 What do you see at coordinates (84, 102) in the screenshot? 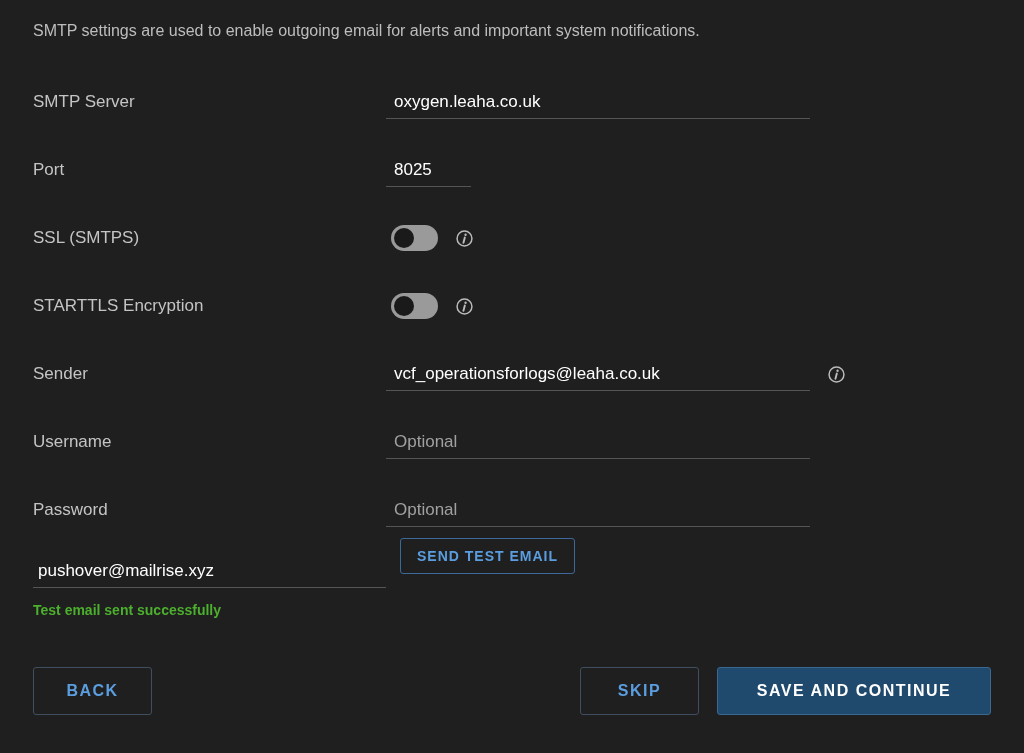
I see `field-label: SMTP Server` at bounding box center [84, 102].